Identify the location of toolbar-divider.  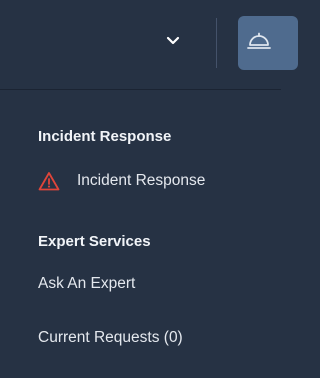
(216, 43).